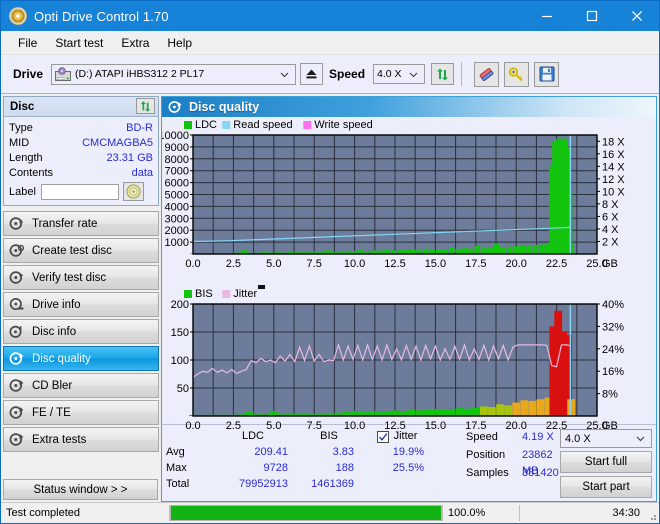 Image resolution: width=660 pixels, height=524 pixels. Describe the element at coordinates (81, 223) in the screenshot. I see `sidebar-item-transfer-rate: Transfer rate` at that location.